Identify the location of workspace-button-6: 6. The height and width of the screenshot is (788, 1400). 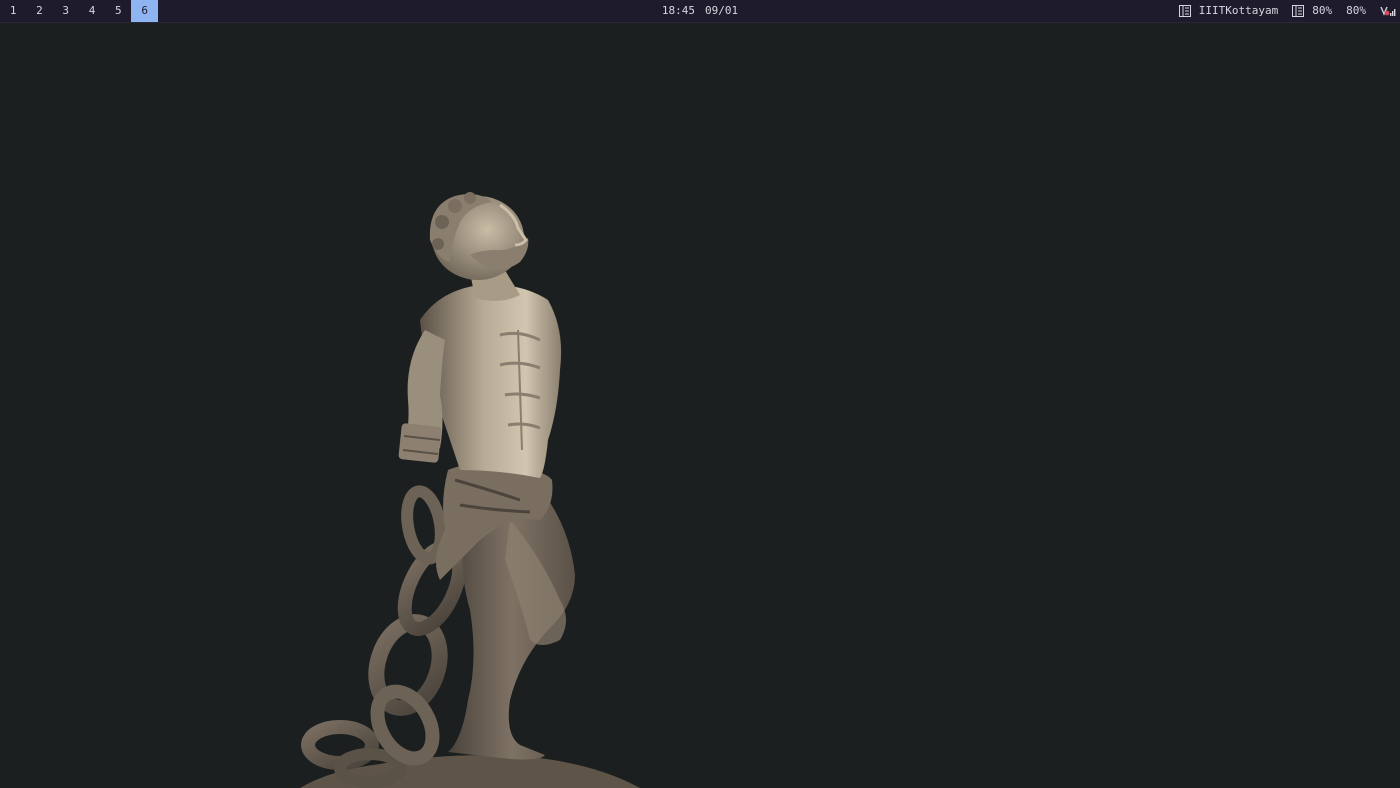
(144, 11).